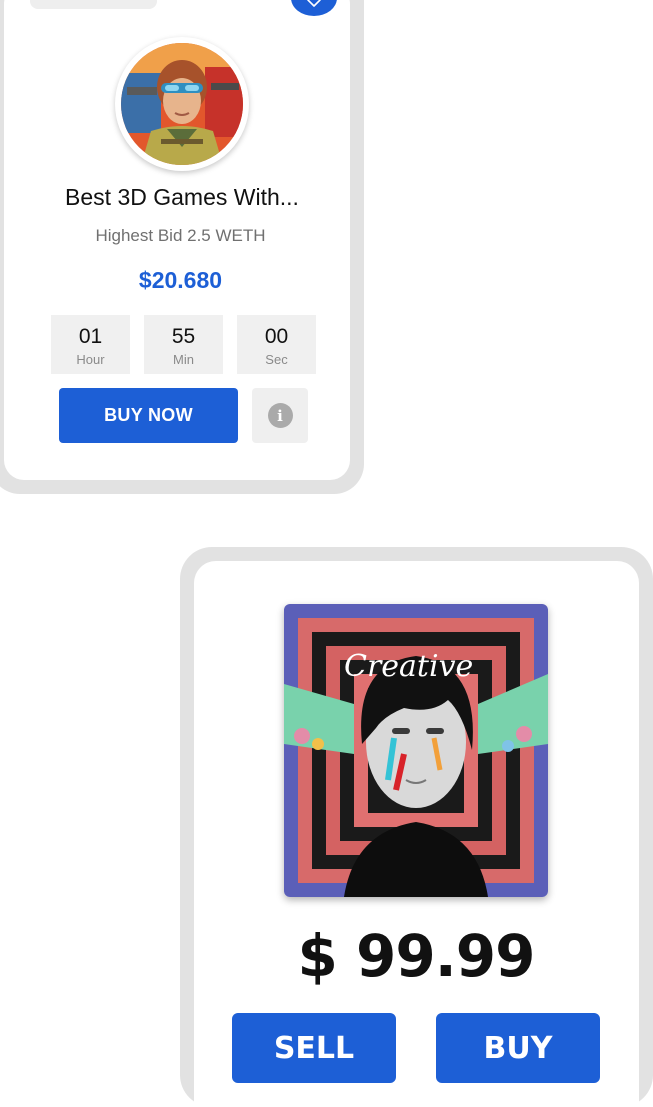 The width and height of the screenshot is (653, 1107). Describe the element at coordinates (276, 336) in the screenshot. I see `countdown-value: 00` at that location.